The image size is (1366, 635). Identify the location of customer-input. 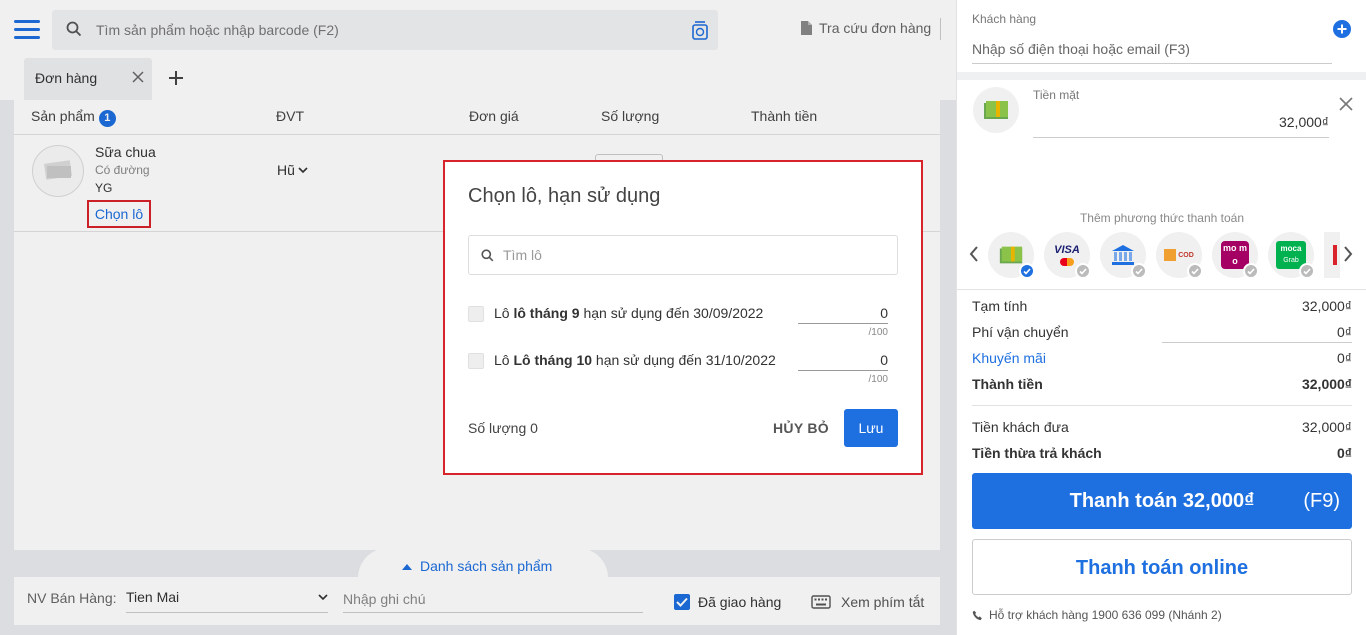
(1152, 49).